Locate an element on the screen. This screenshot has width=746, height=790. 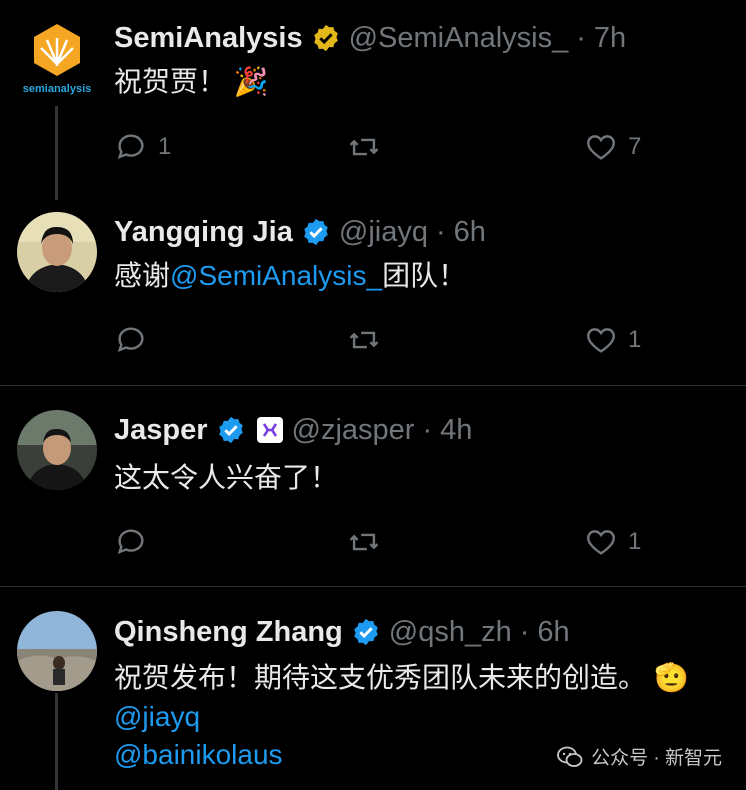
avatar-yangqing-jia is located at coordinates (57, 252).